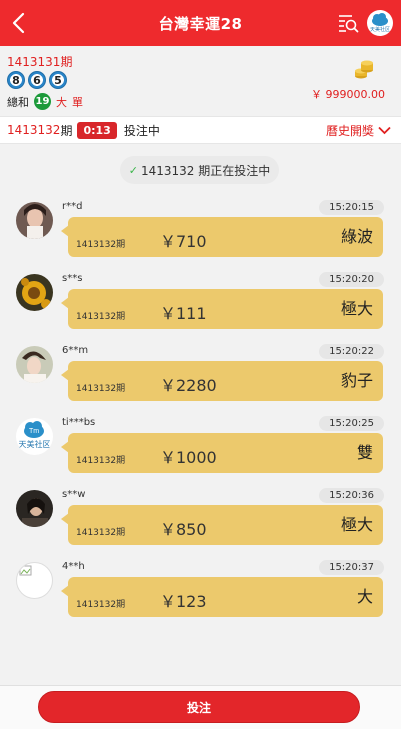 The height and width of the screenshot is (729, 401). I want to click on bet-message: 6**m 15:20:22 1413132期 ￥2280 豹子, so click(200, 376).